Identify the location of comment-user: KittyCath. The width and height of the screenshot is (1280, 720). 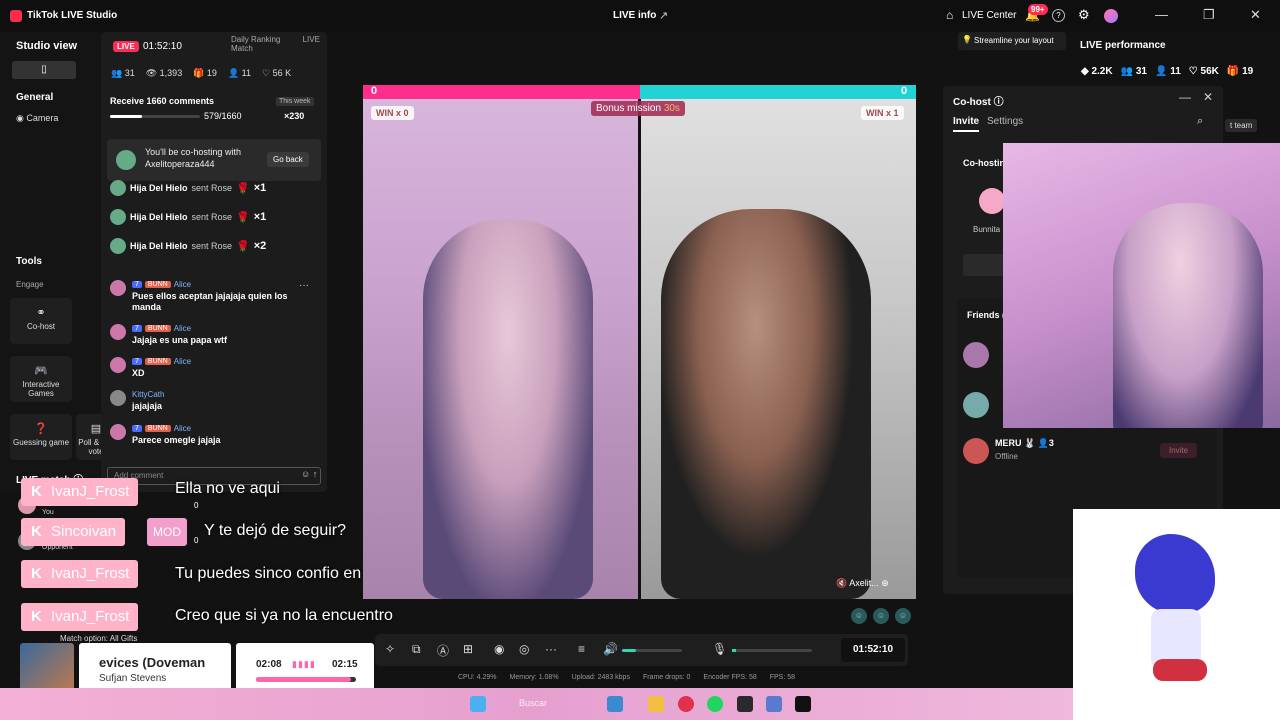
(148, 394).